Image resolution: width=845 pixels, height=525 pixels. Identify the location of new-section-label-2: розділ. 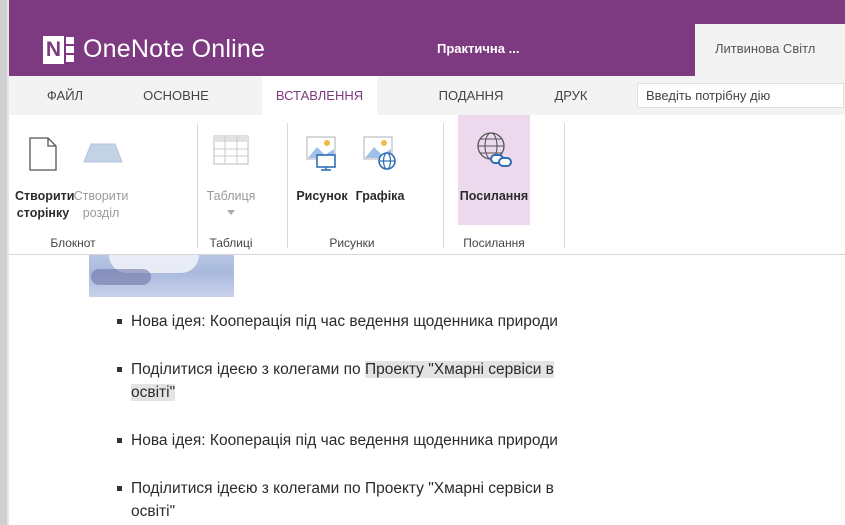
(101, 213).